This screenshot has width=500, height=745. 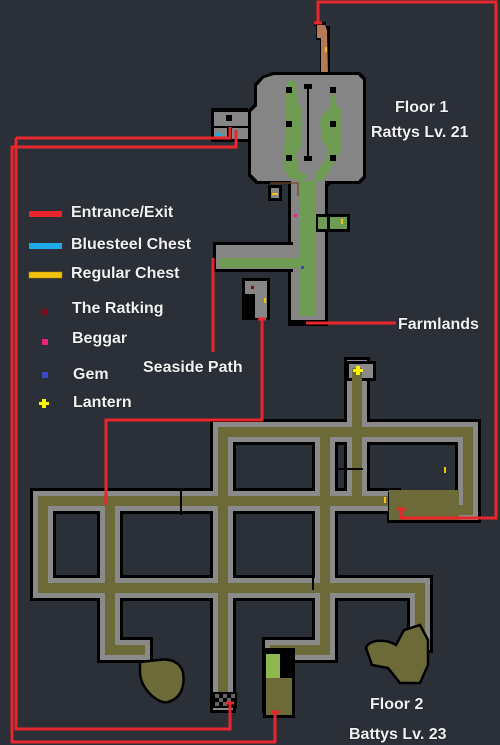 What do you see at coordinates (256, 287) in the screenshot?
I see `floor-1-ratking-room-floor` at bounding box center [256, 287].